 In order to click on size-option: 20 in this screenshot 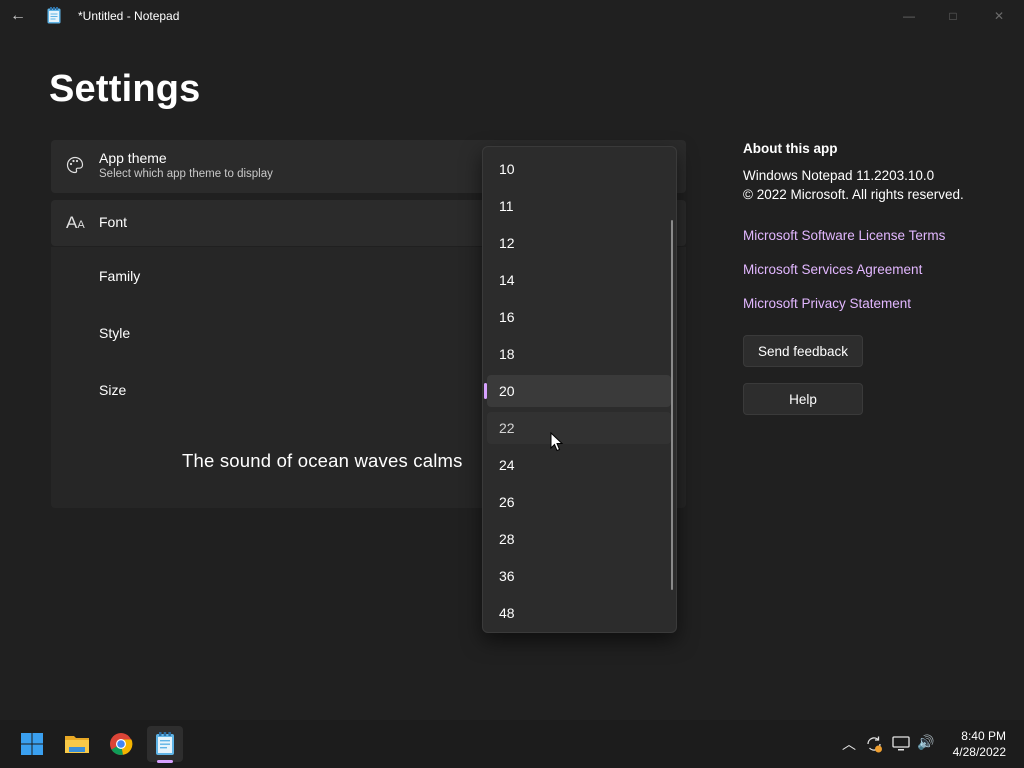, I will do `click(579, 391)`.